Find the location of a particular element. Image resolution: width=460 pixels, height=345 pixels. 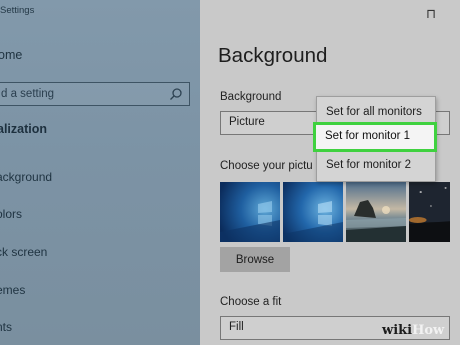

menu-item-label: Set for monitor 1 is located at coordinates (368, 136).